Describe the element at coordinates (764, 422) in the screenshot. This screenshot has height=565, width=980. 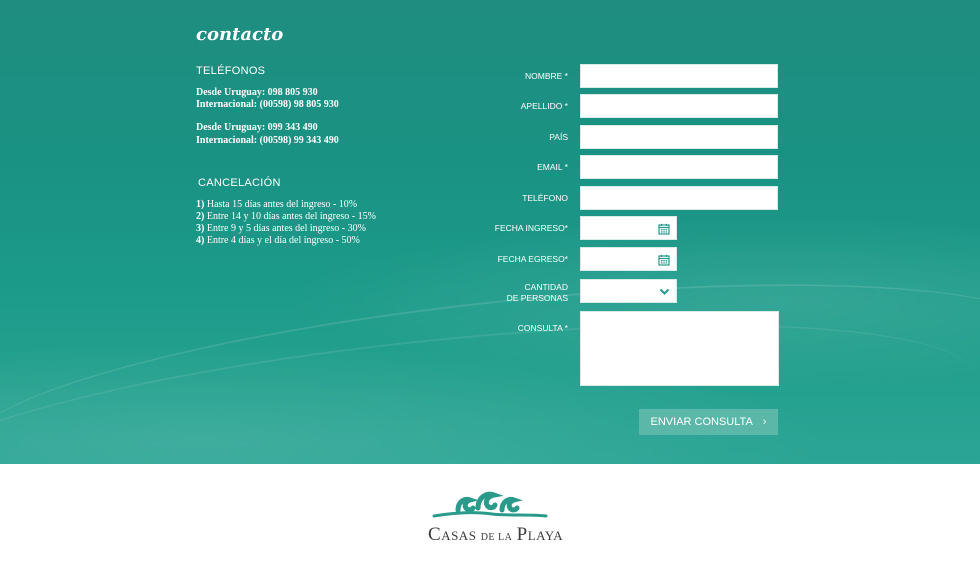
I see `chevron-right-icon: ›` at that location.